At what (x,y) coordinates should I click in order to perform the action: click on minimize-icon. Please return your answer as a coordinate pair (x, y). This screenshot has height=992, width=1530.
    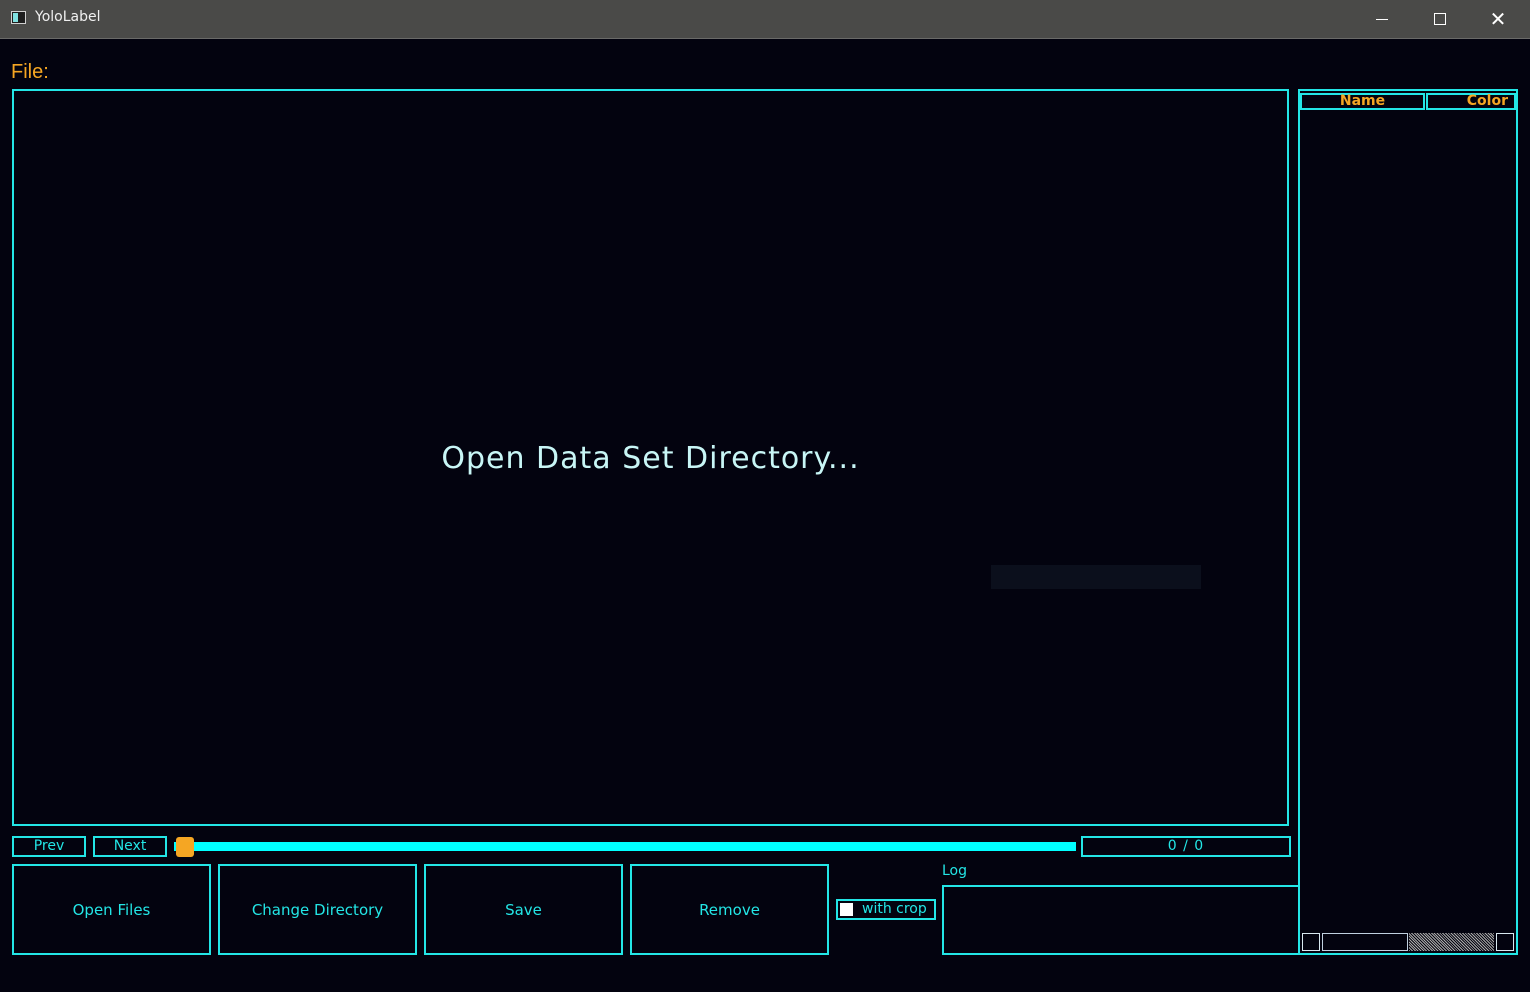
    Looking at the image, I should click on (1382, 19).